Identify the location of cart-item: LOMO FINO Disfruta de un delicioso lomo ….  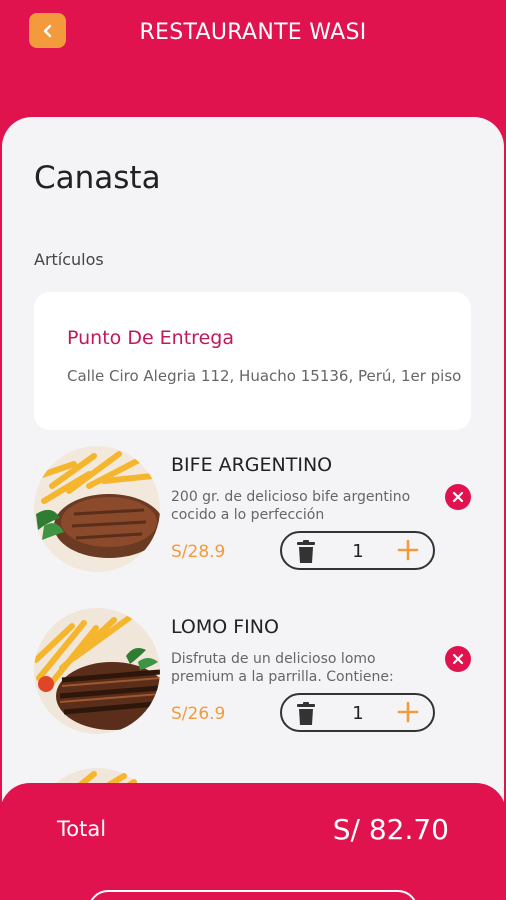
(254, 673).